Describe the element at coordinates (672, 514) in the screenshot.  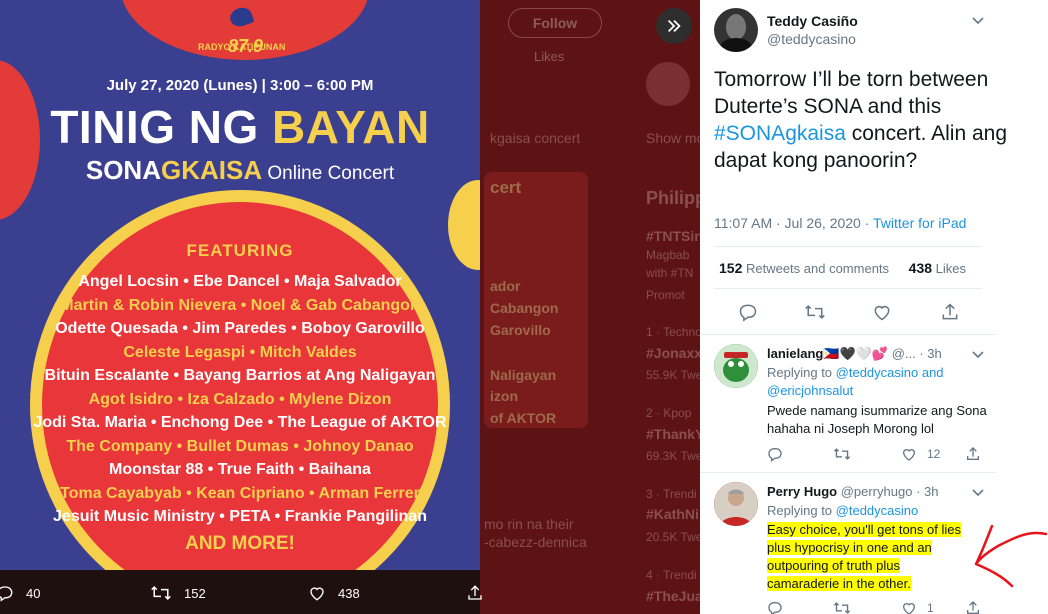
I see `background-trend: #KathNi` at that location.